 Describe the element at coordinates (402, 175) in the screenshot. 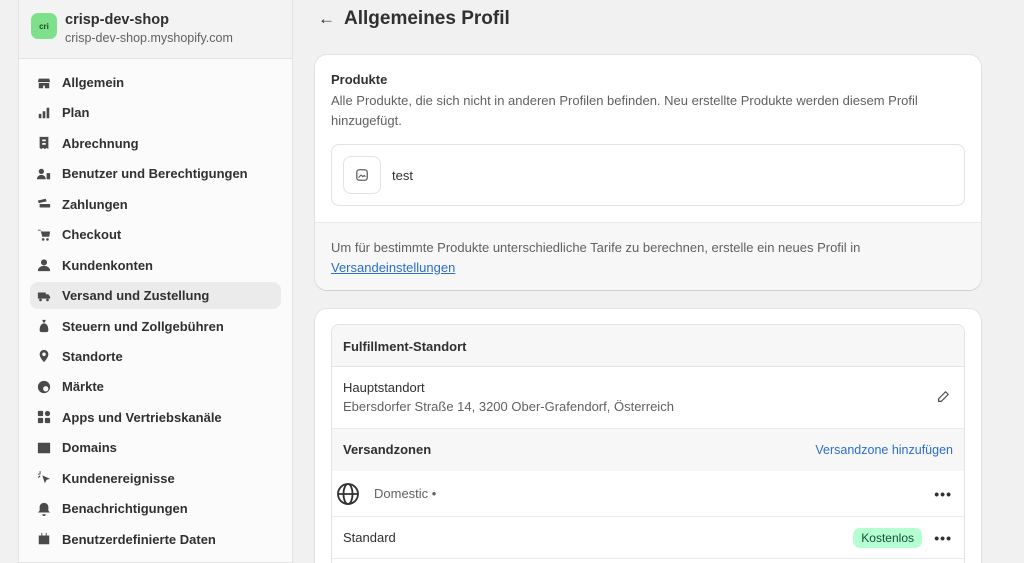

I see `product-name: test` at that location.